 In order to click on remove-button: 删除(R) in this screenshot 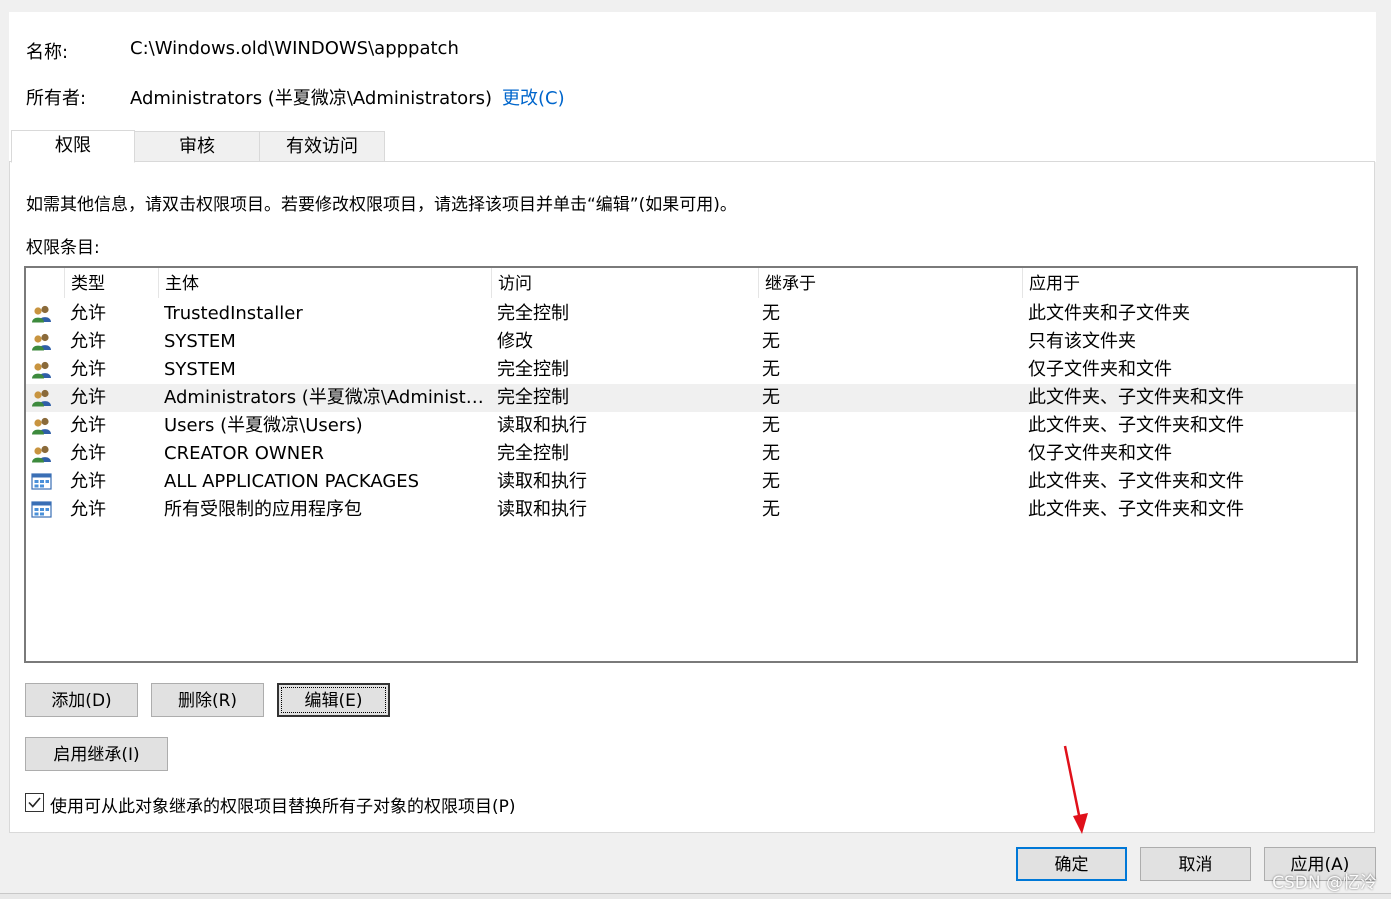, I will do `click(207, 700)`.